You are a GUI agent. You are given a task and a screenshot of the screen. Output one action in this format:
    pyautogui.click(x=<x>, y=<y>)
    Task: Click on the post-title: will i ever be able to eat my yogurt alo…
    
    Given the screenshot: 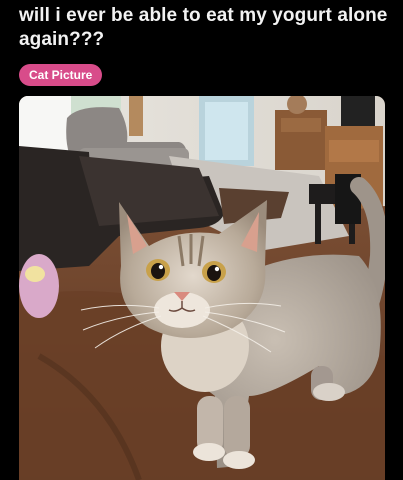 What is the action you would take?
    pyautogui.click(x=206, y=28)
    